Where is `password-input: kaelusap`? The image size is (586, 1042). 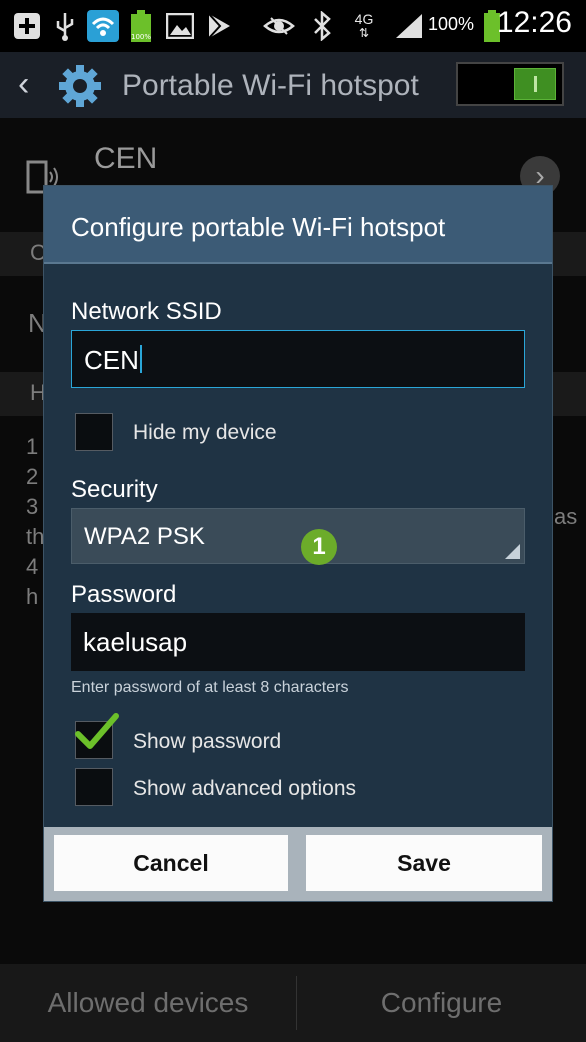 password-input: kaelusap is located at coordinates (298, 642).